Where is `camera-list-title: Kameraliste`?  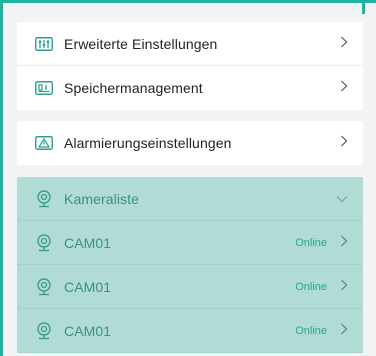
camera-list-title: Kameraliste is located at coordinates (102, 198).